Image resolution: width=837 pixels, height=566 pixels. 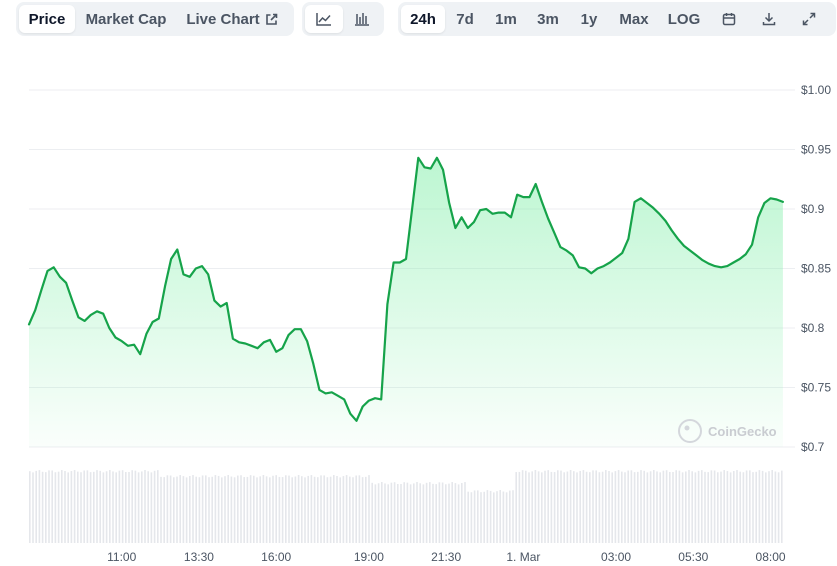 What do you see at coordinates (369, 557) in the screenshot?
I see `x-tick-label: 19:00` at bounding box center [369, 557].